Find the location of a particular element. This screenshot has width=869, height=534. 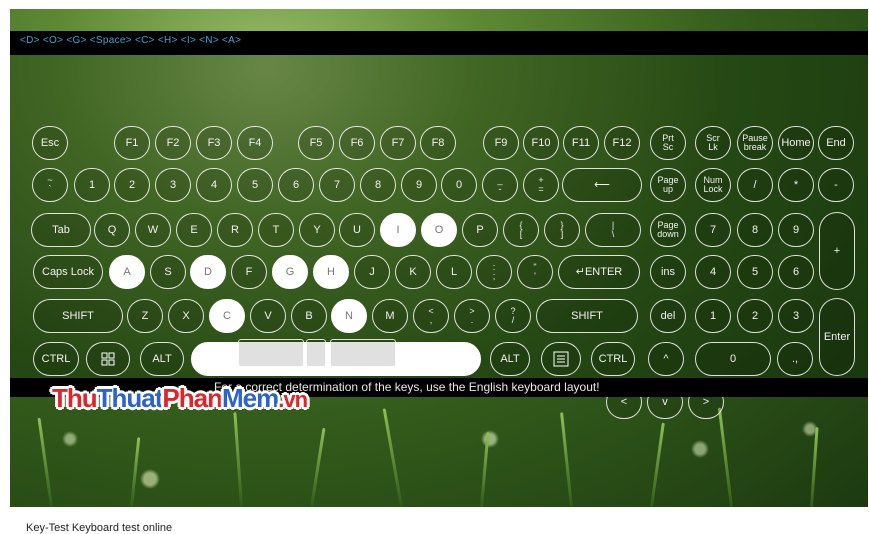

key-lshift: SHIFT is located at coordinates (78, 316).